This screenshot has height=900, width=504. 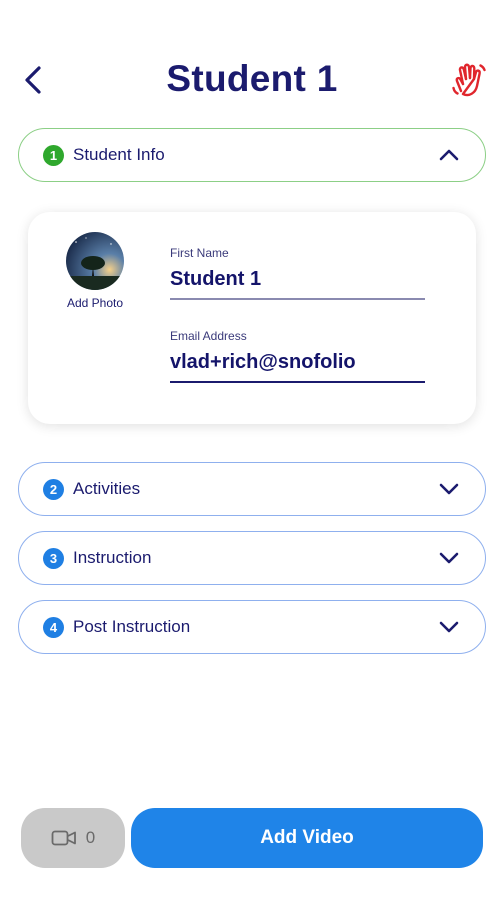 I want to click on email-field: Email Address vlad+rich@snofolio, so click(x=297, y=356).